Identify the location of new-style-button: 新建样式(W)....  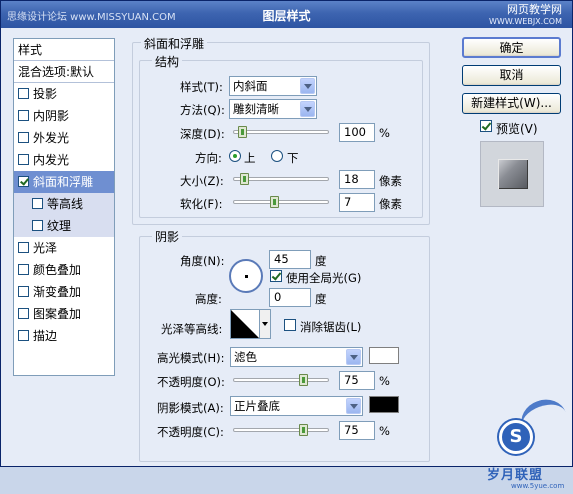
(511, 103).